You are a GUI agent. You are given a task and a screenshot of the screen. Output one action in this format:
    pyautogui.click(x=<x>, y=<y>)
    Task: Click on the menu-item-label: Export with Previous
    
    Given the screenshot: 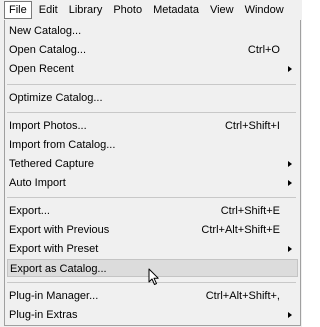 What is the action you would take?
    pyautogui.click(x=59, y=230)
    